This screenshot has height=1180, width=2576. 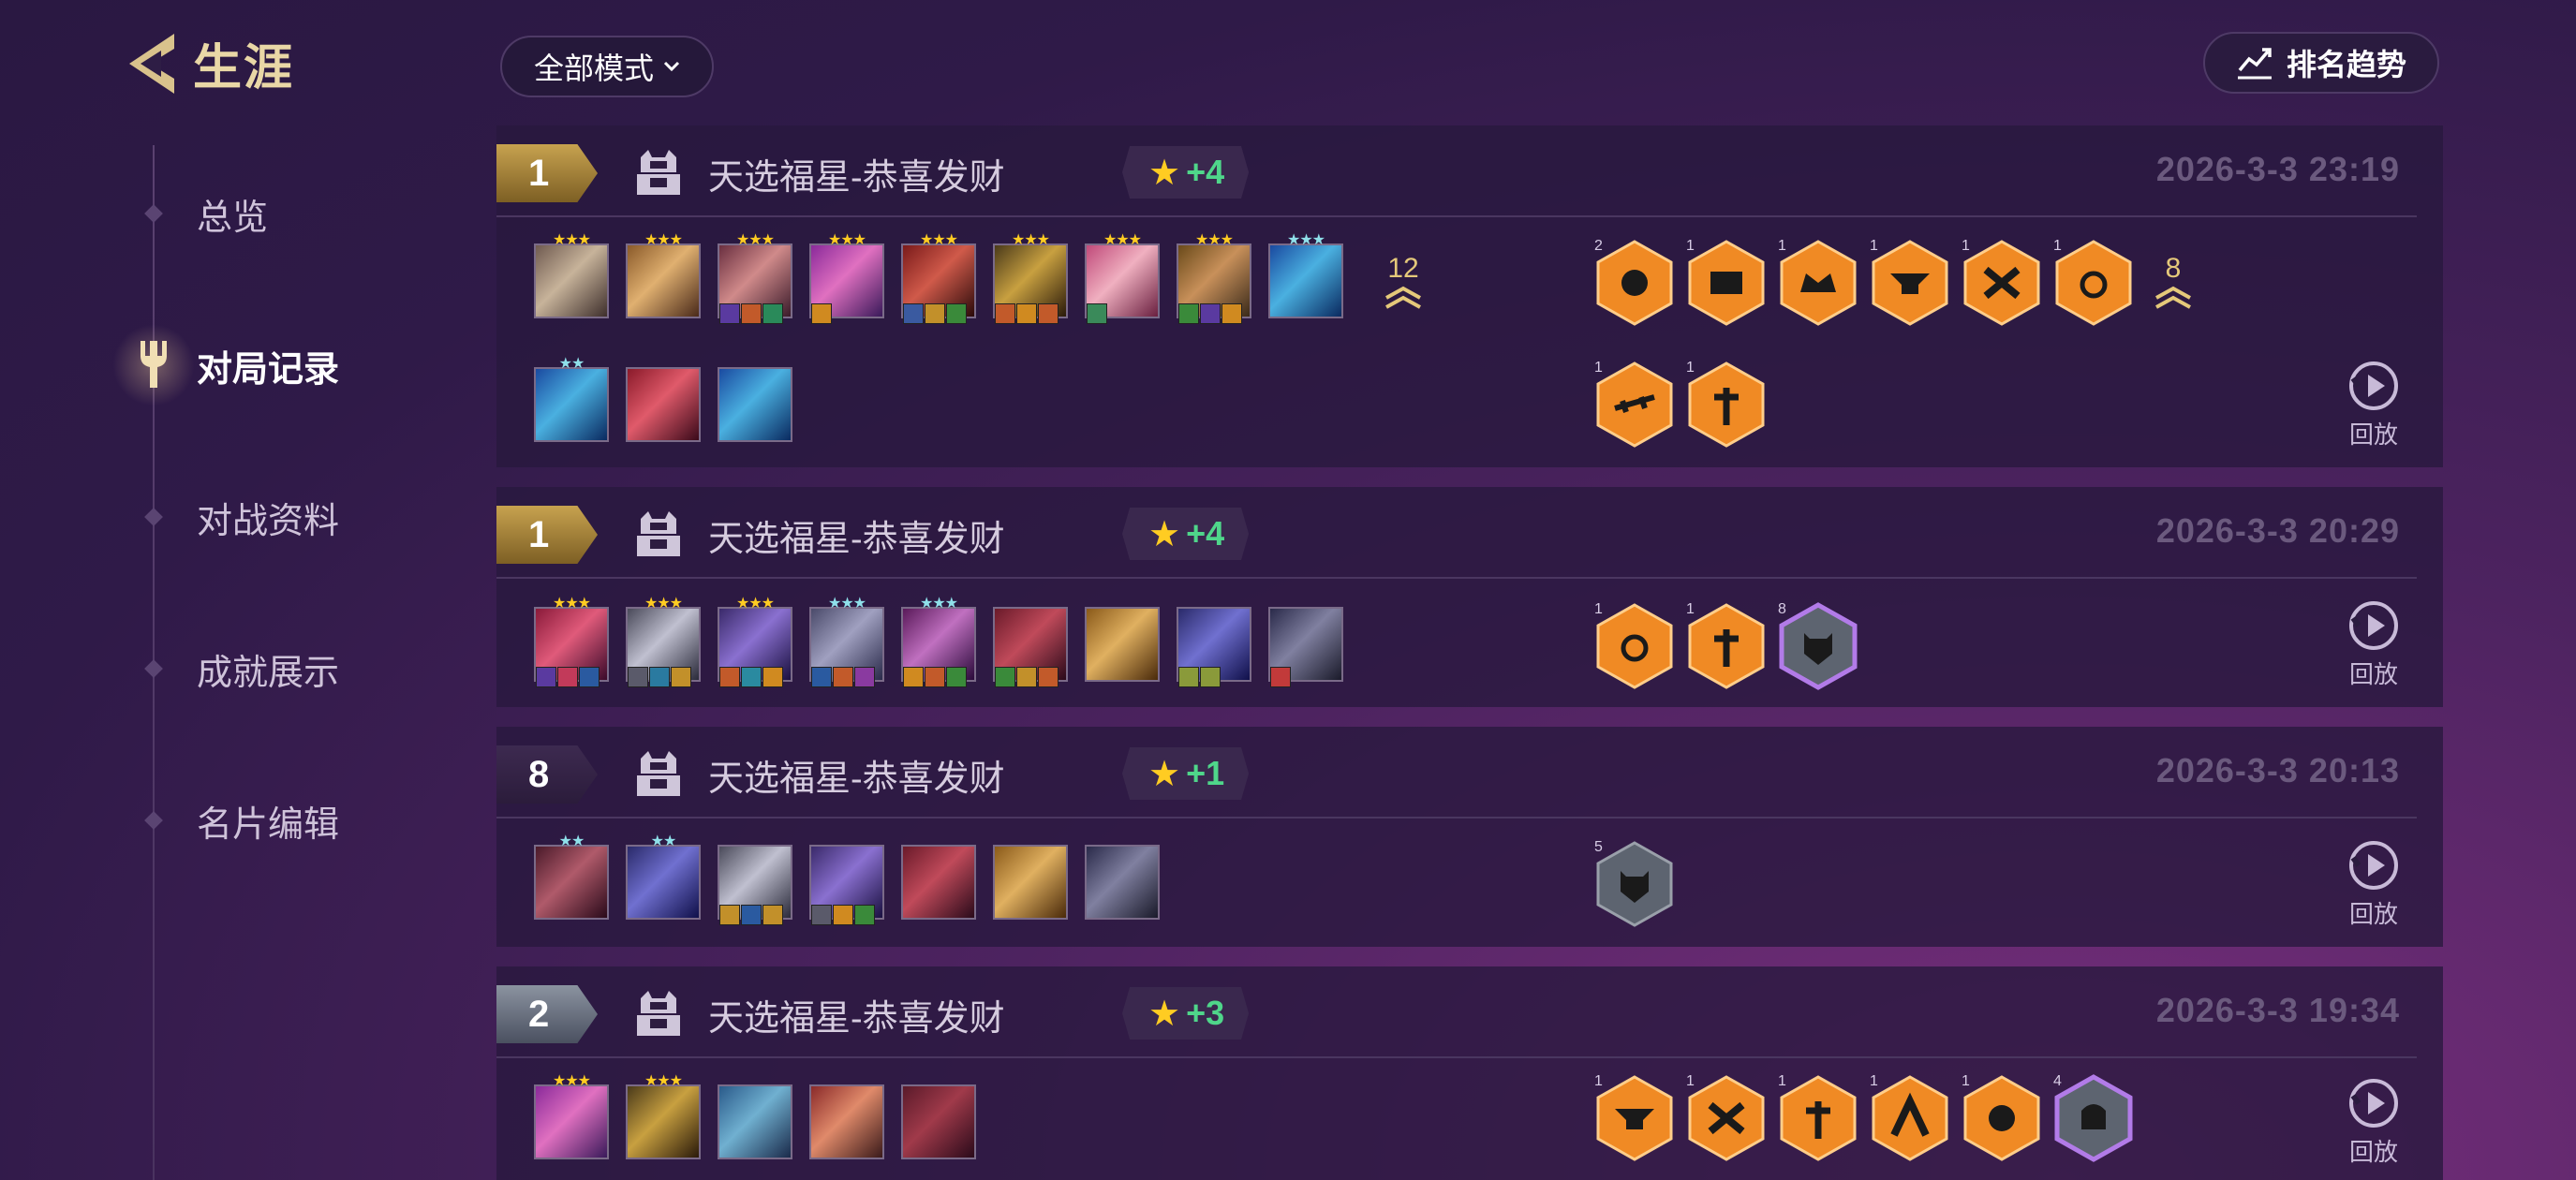 What do you see at coordinates (1186, 1014) in the screenshot?
I see `points-badge: ★ +3` at bounding box center [1186, 1014].